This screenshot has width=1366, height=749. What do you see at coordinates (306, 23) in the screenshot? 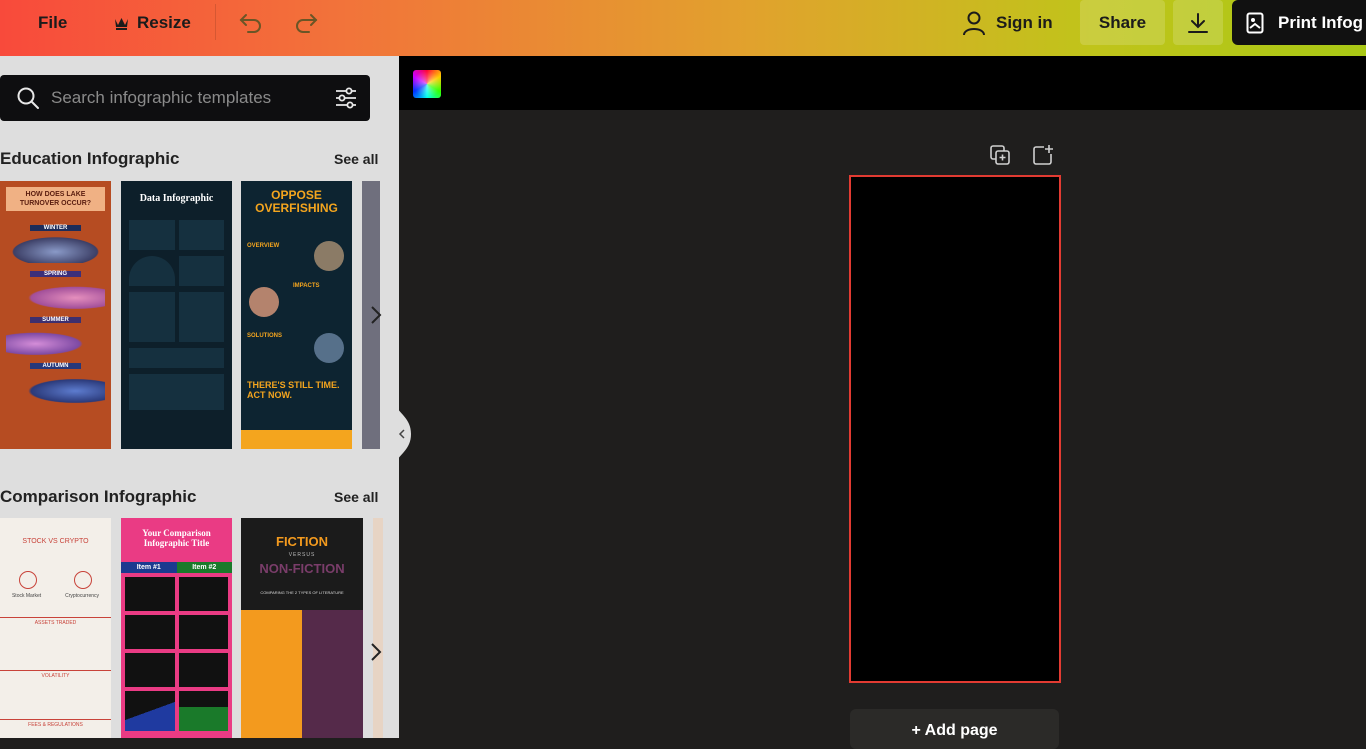
I see `redo-button` at bounding box center [306, 23].